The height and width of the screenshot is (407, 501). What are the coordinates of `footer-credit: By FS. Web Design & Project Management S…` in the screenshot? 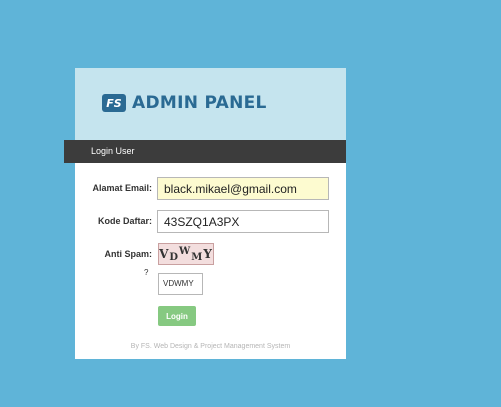 It's located at (210, 346).